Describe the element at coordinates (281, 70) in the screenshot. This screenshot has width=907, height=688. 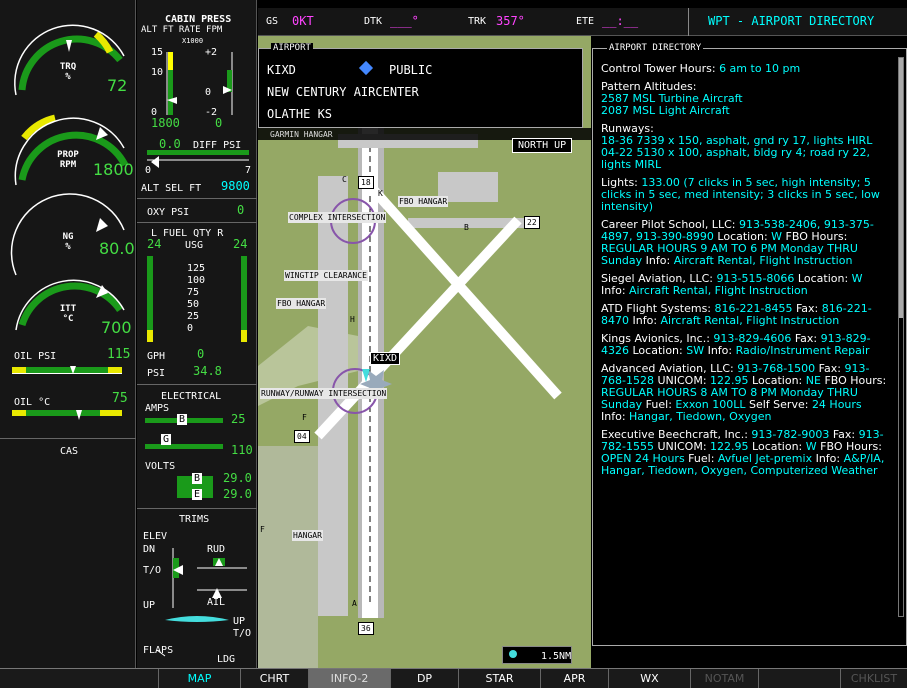
I see `airport-ident: KIXD` at that location.